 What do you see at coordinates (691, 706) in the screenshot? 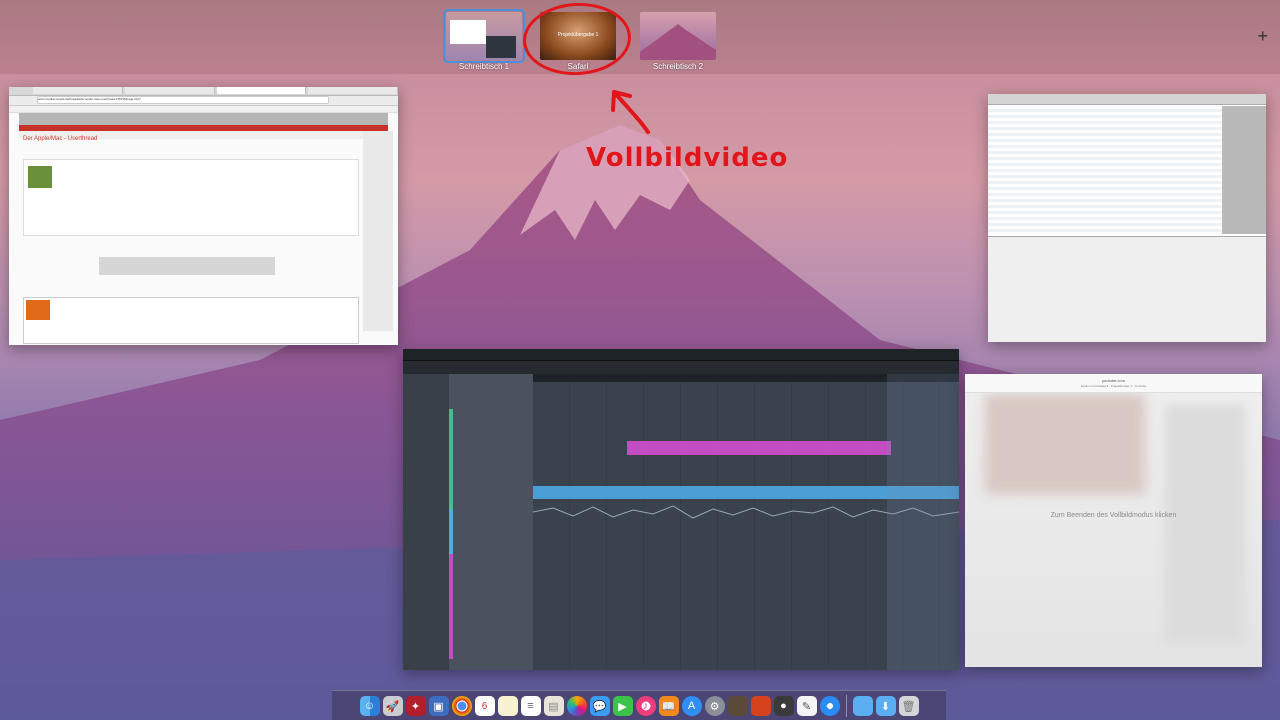
I see `appstore-icon: A` at bounding box center [691, 706].